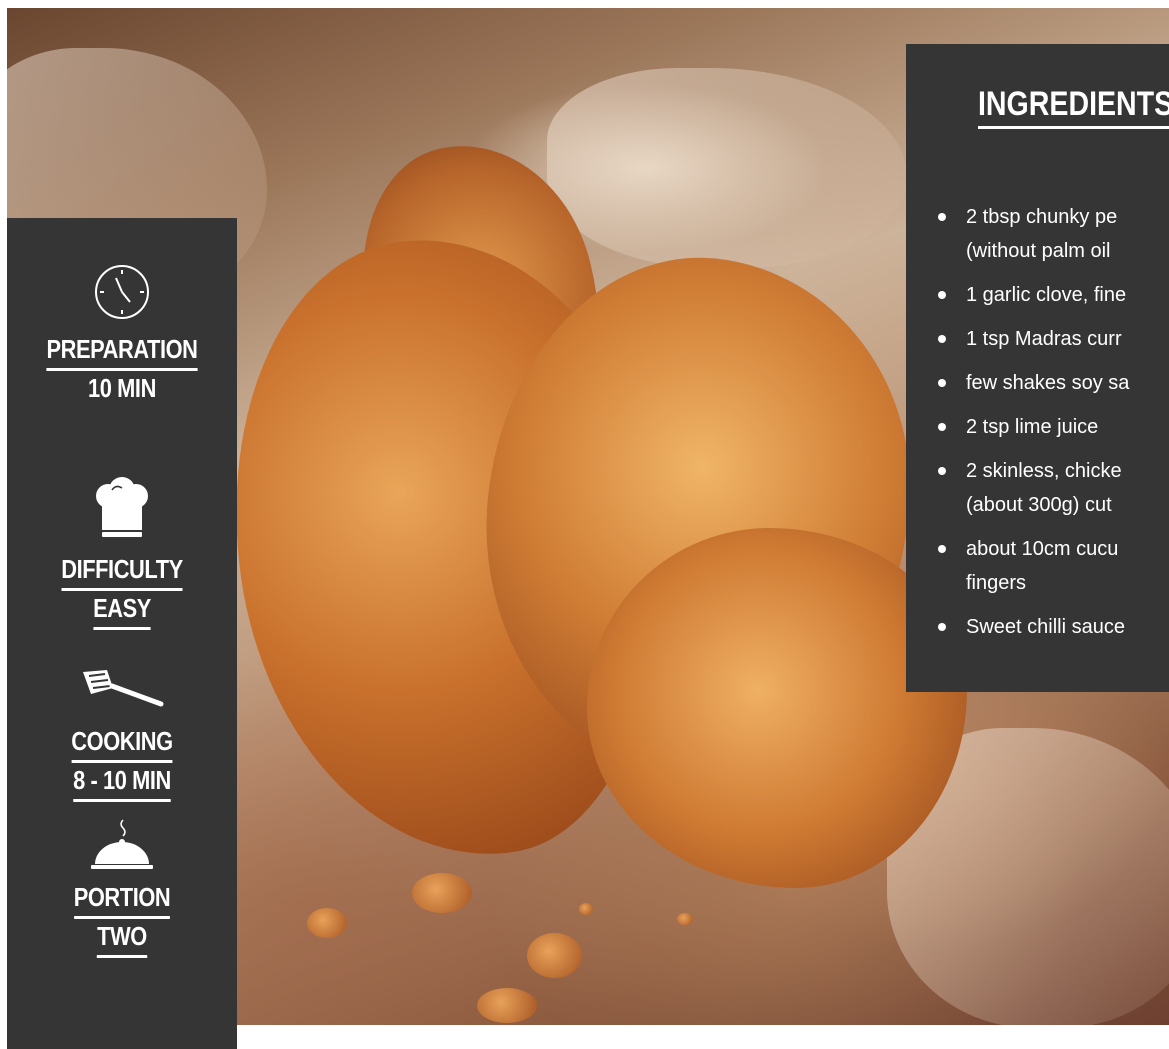 The image size is (1169, 1049). I want to click on difficulty-value: EASY, so click(121, 610).